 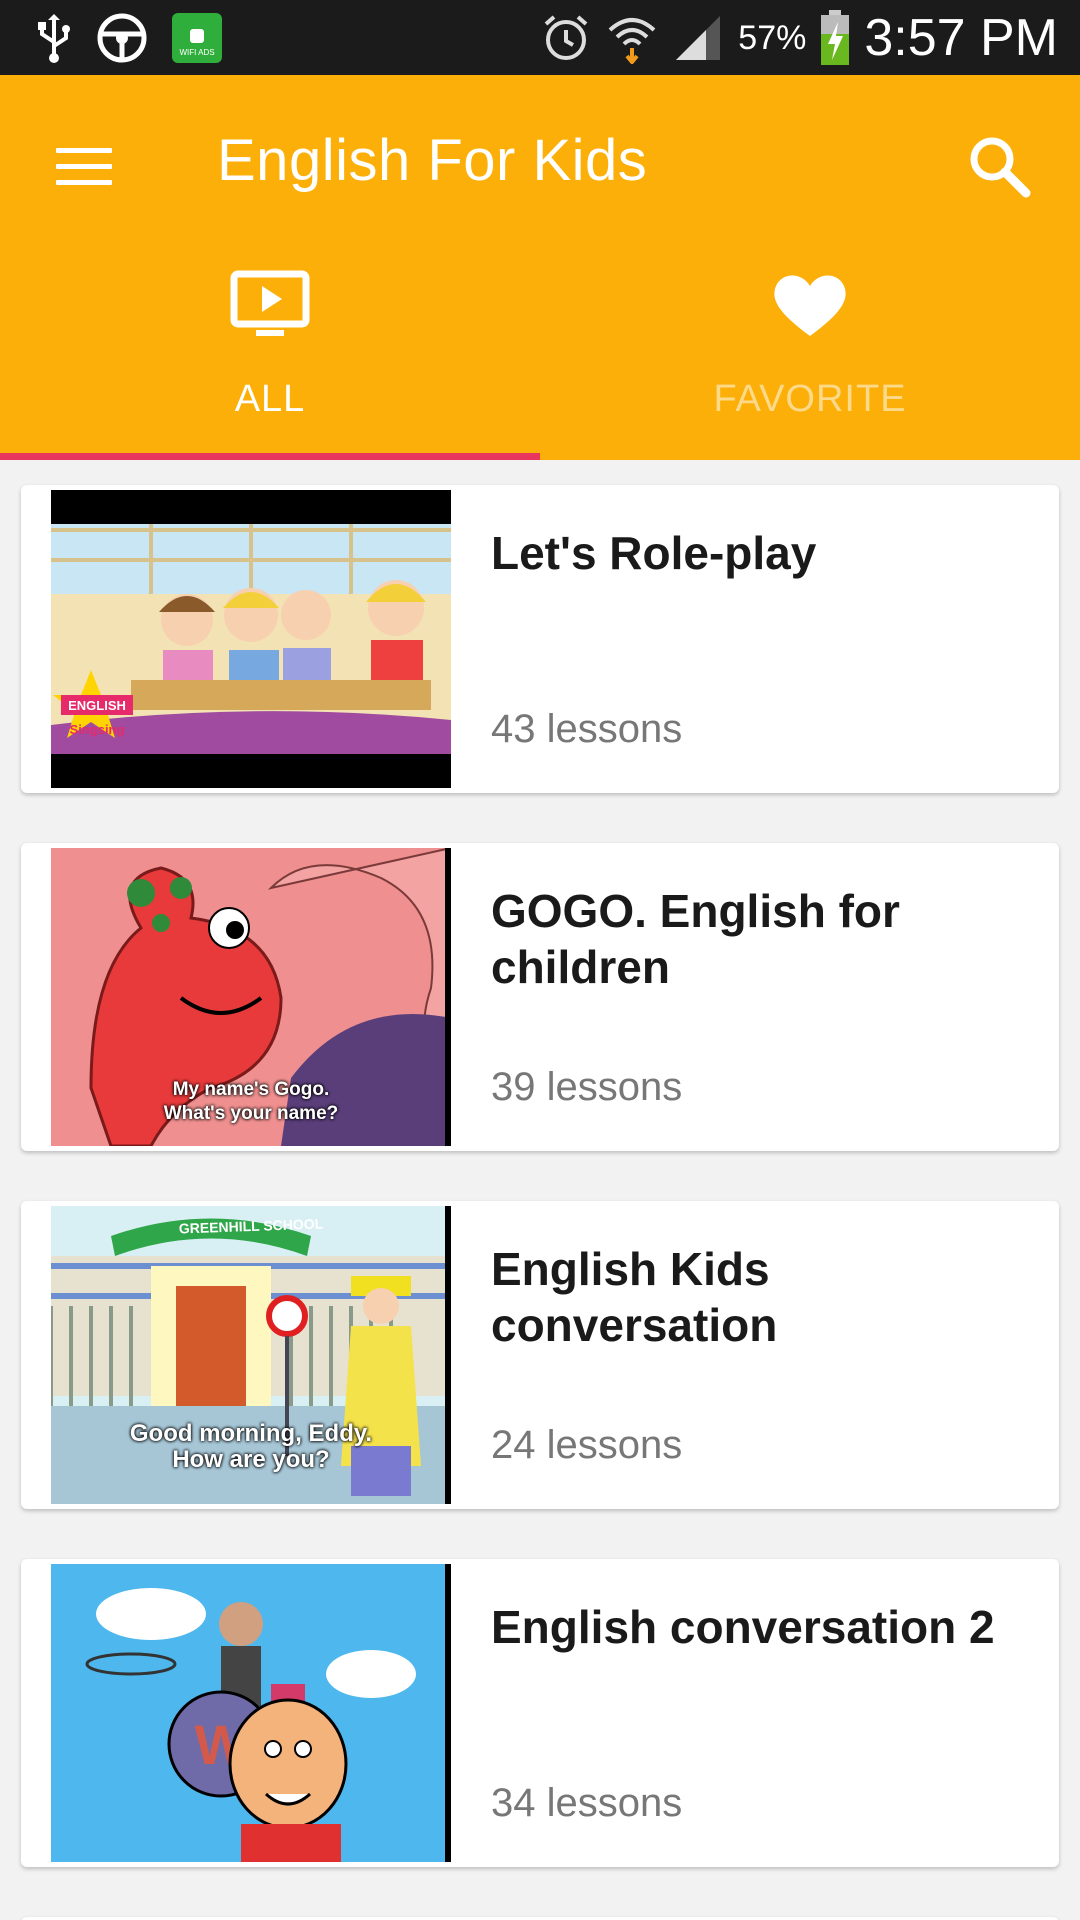 I want to click on playlist-thumbnail: W, so click(x=251, y=1713).